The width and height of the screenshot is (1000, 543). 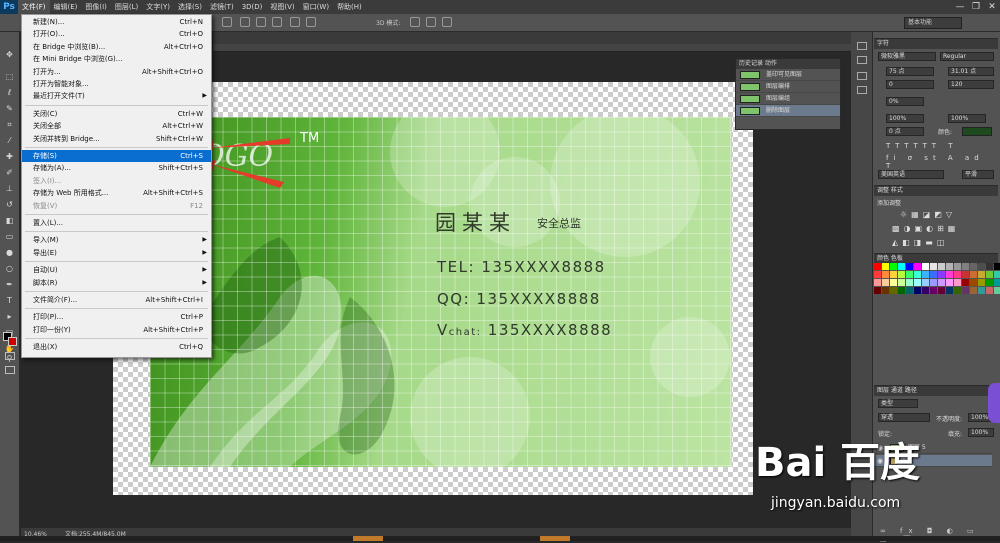 What do you see at coordinates (116, 240) in the screenshot?
I see `file-menu-item: 导入(M) ▶` at bounding box center [116, 240].